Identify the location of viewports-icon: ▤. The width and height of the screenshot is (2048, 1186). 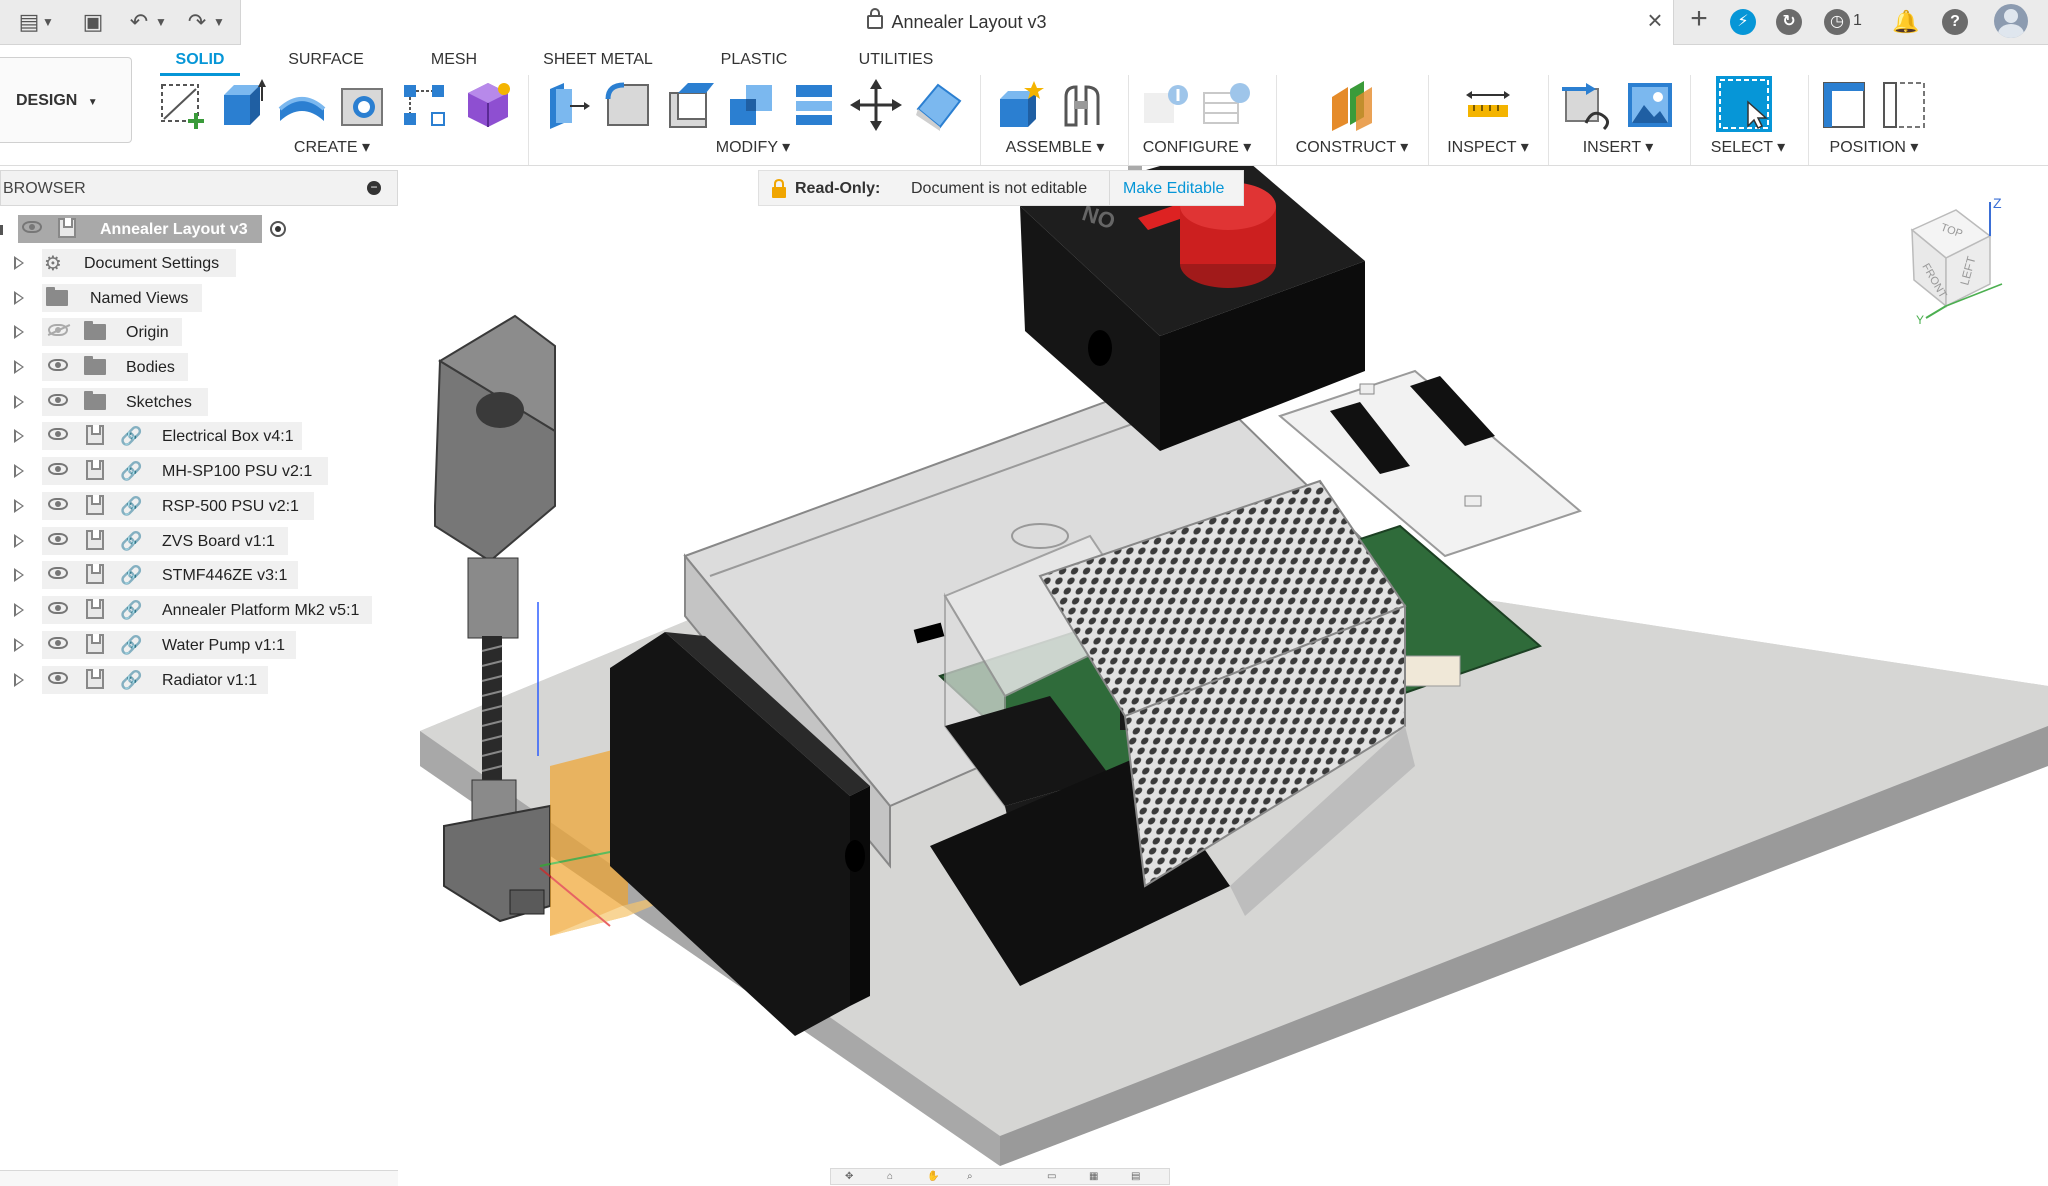
(1135, 1176).